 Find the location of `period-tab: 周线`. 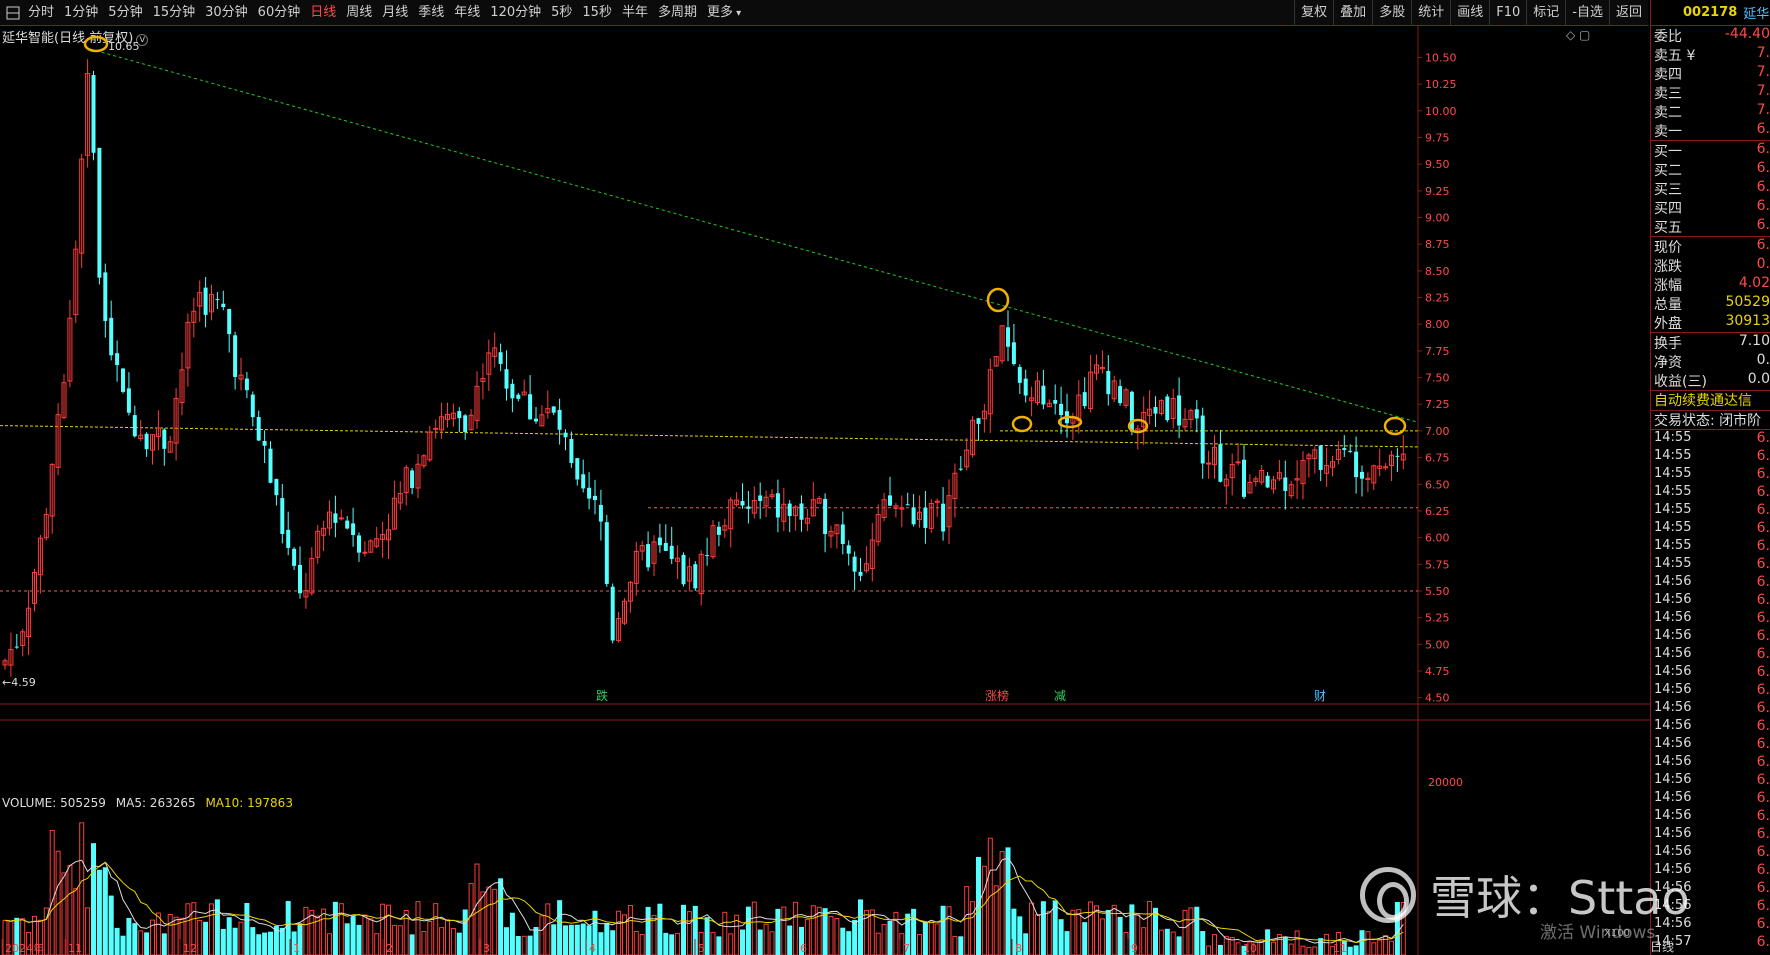

period-tab: 周线 is located at coordinates (359, 12).